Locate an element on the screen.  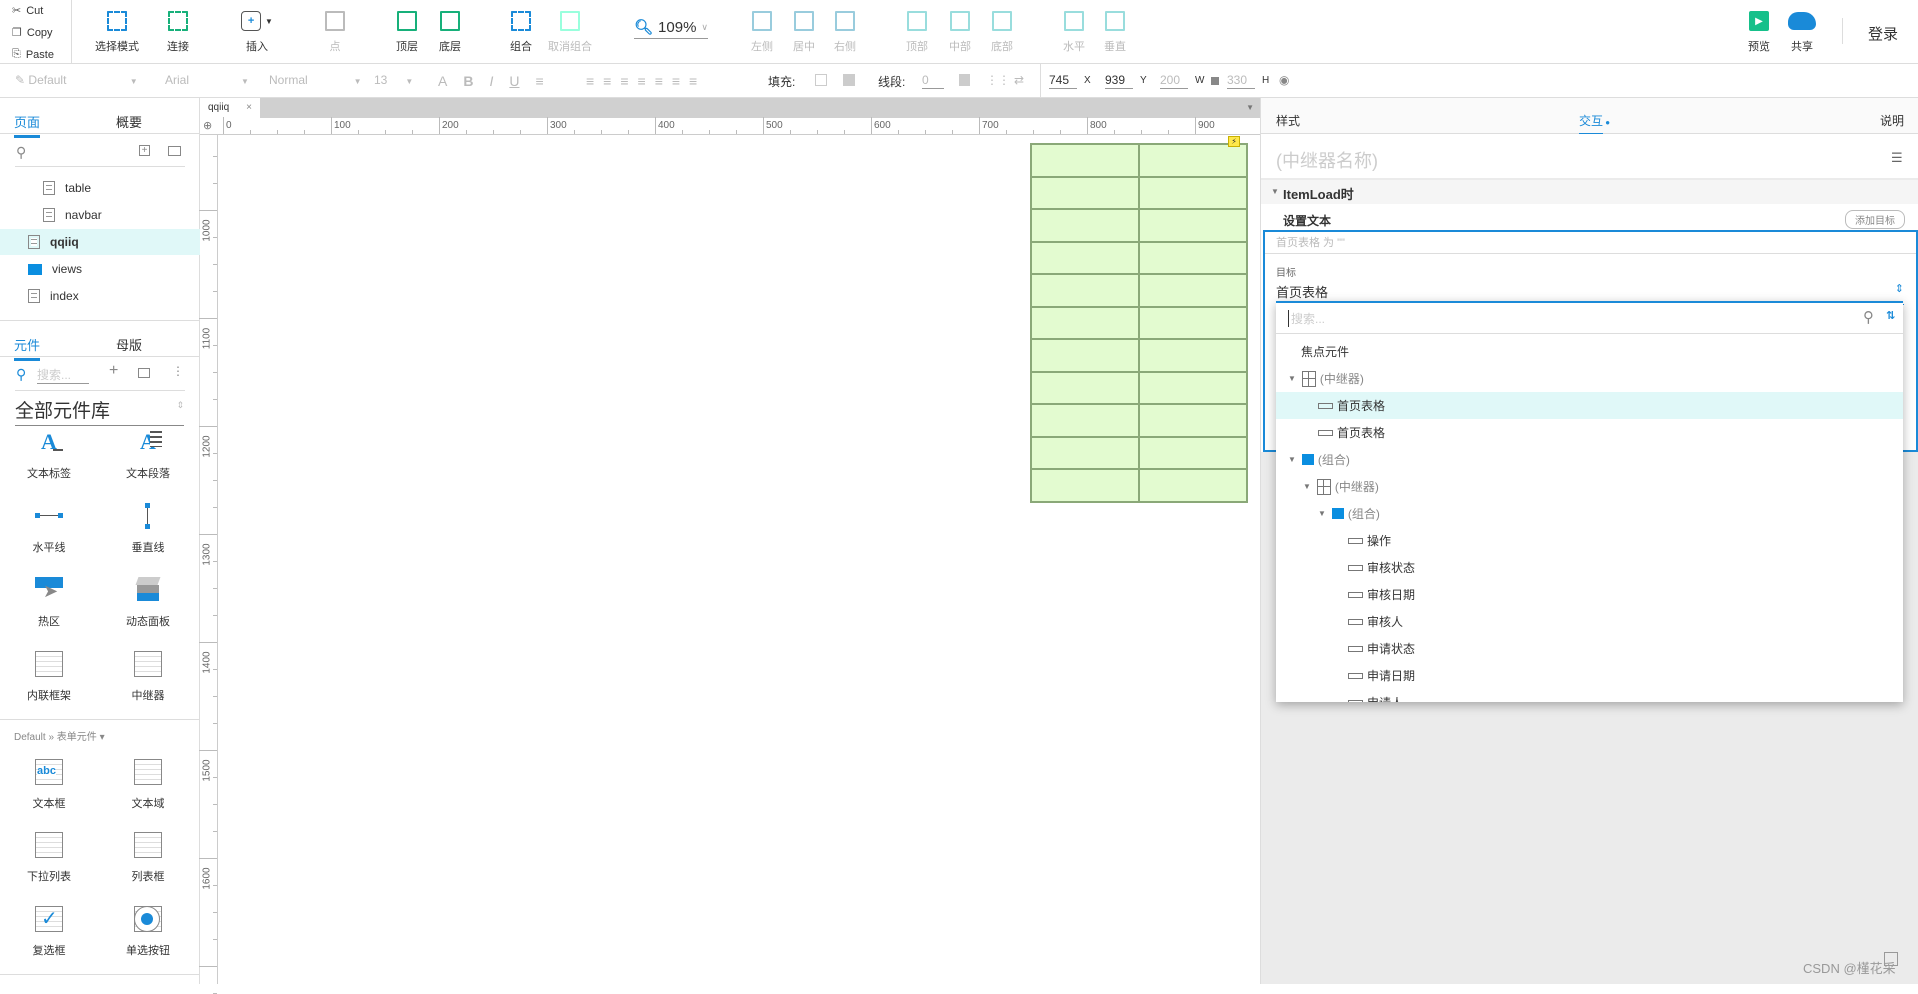
close-icon: × is located at coordinates (249, 108).